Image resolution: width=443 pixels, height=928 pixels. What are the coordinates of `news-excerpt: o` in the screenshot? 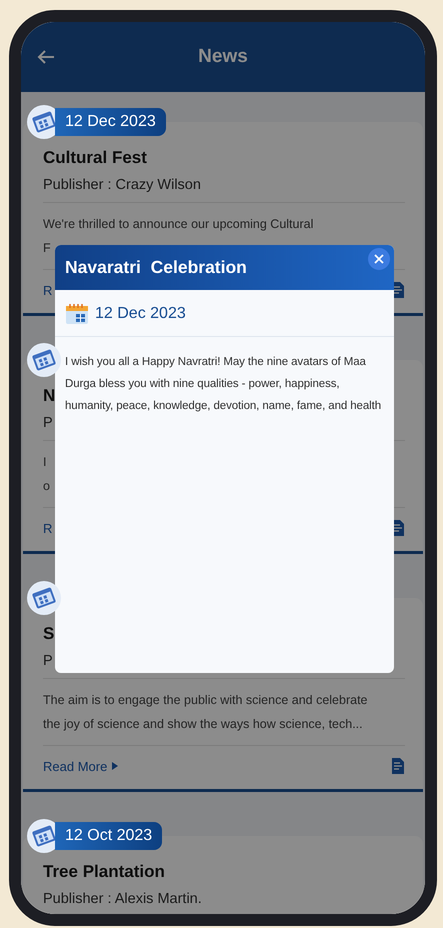 It's located at (46, 486).